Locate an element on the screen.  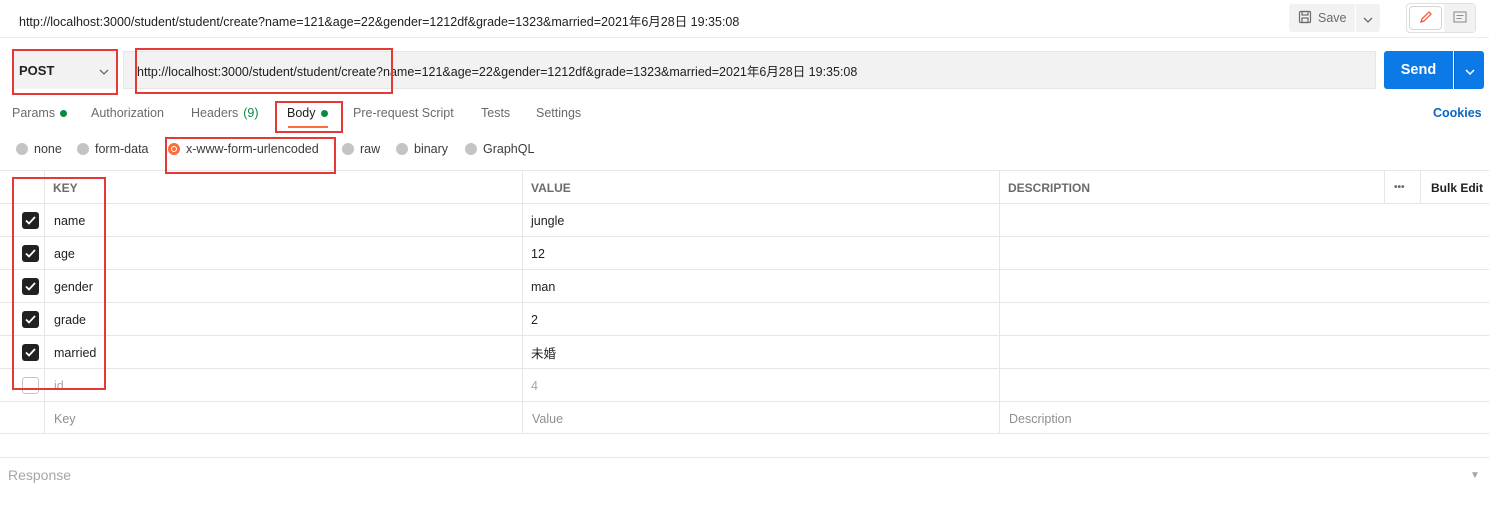
row-value: 未婚 is located at coordinates (543, 352).